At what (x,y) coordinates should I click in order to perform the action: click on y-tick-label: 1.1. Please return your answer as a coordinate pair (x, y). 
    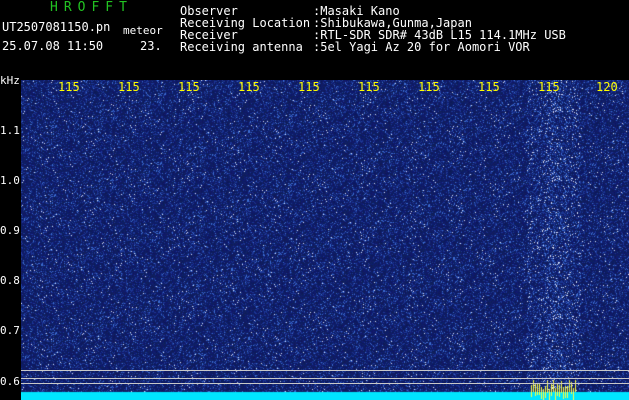
    Looking at the image, I should click on (10, 130).